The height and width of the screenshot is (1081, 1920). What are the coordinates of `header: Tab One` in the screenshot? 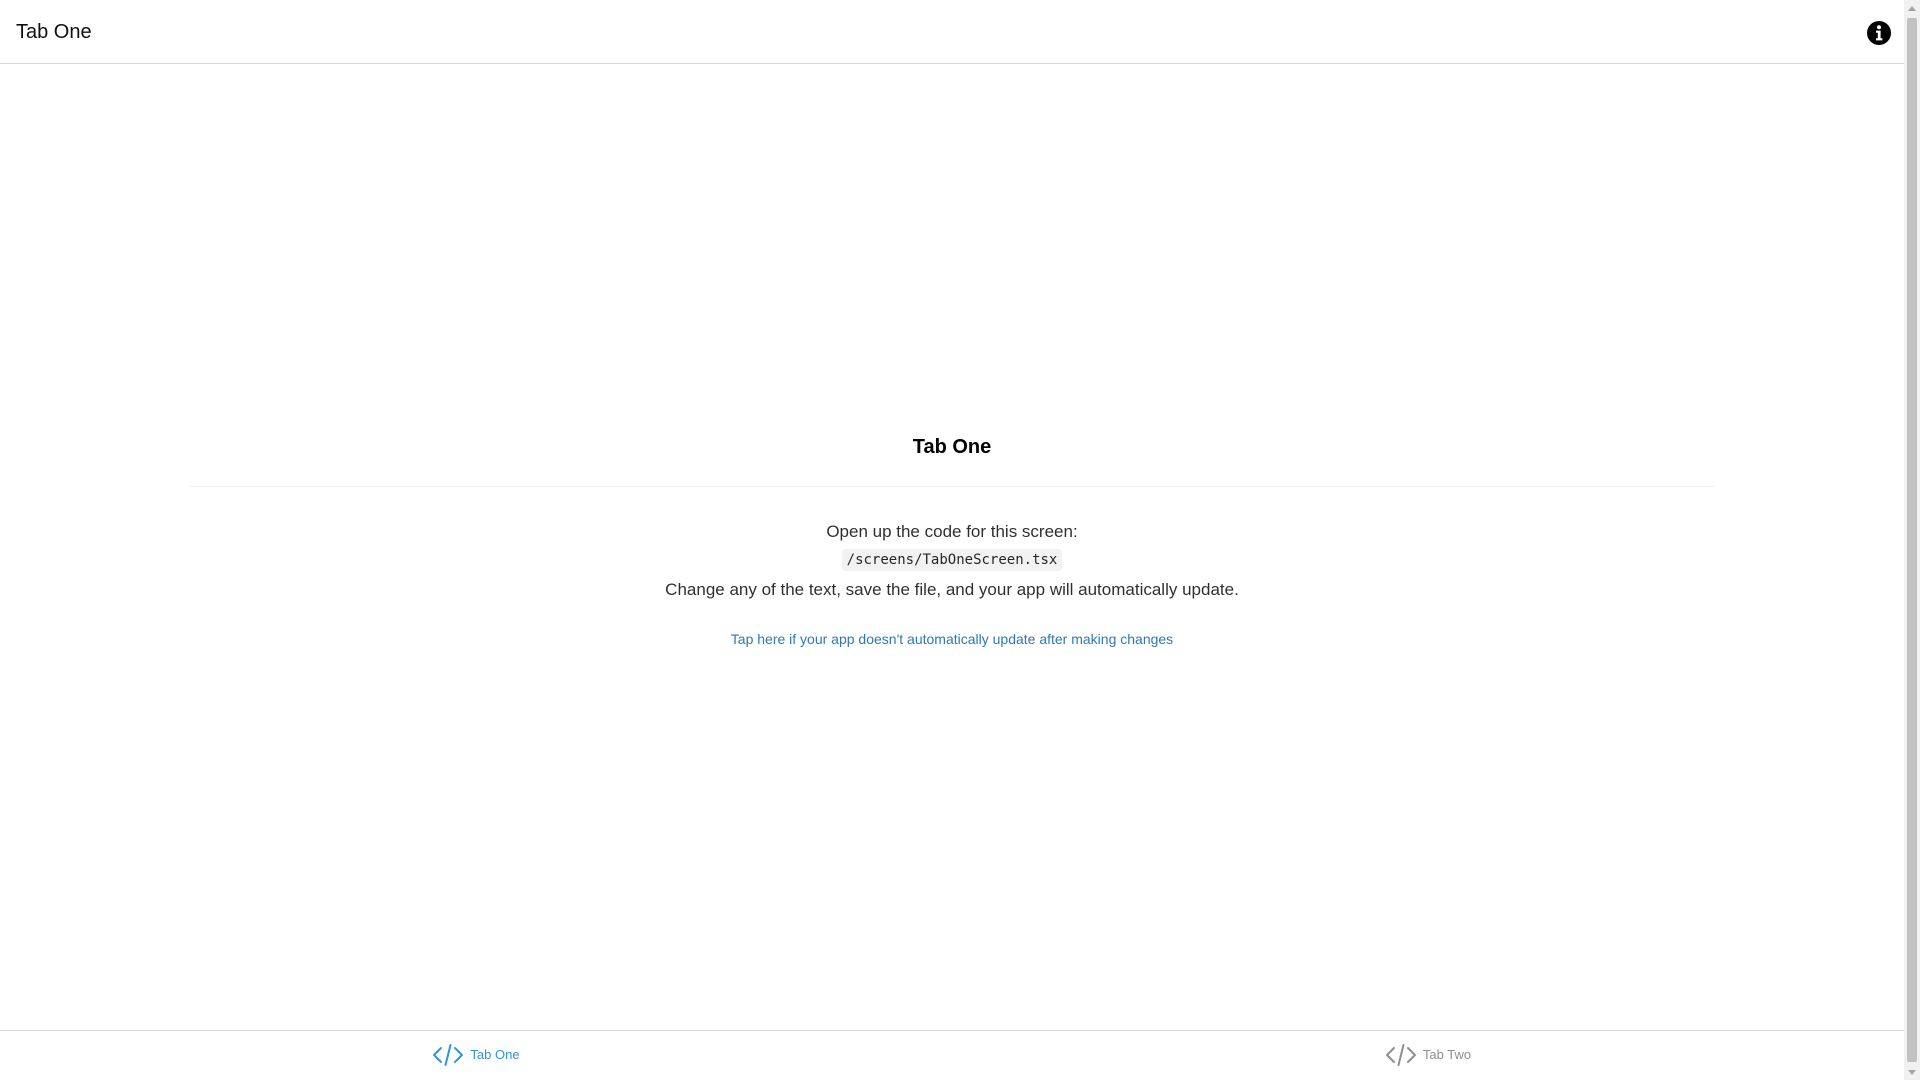 It's located at (952, 32).